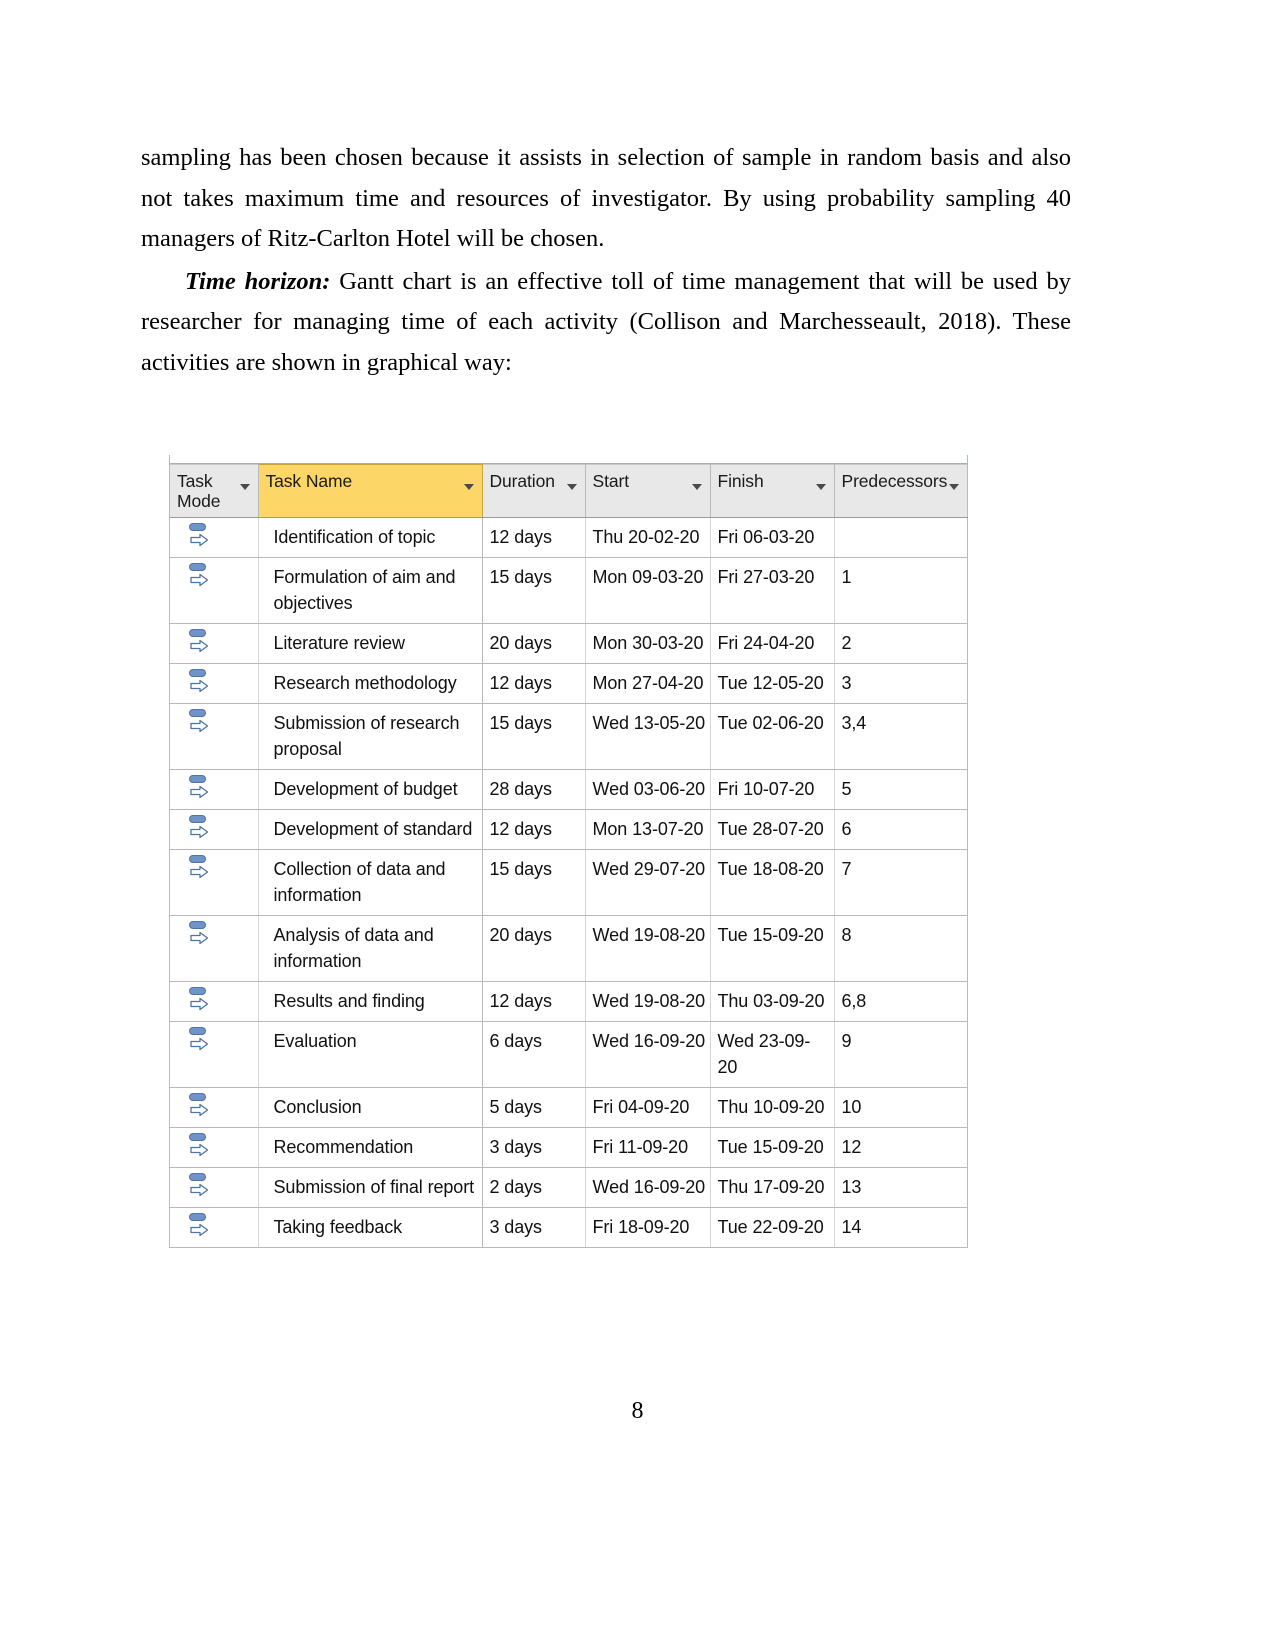 This screenshot has height=1650, width=1275. I want to click on predecessors-cell: 10, so click(901, 1107).